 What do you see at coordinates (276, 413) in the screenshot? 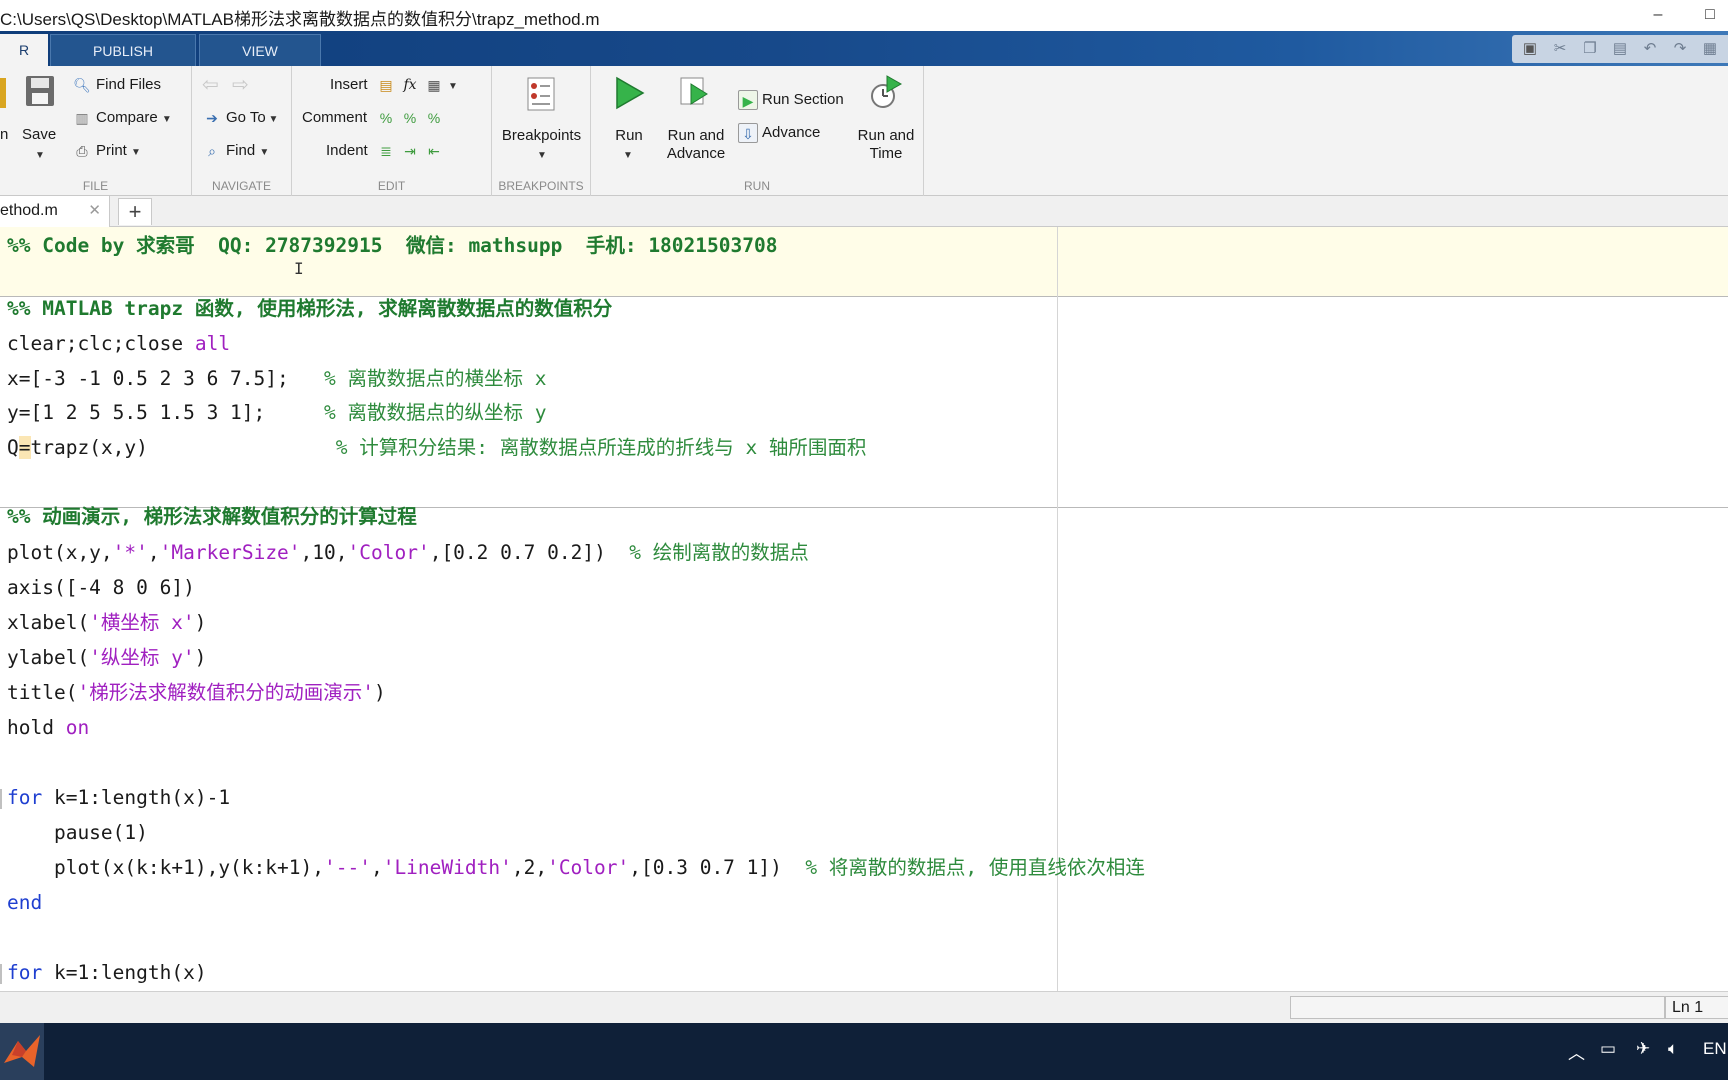
I see `code-line-5: y=[1 2 5 5.5 1.5 3 1]; % 离散数据点的纵坐标 y` at bounding box center [276, 413].